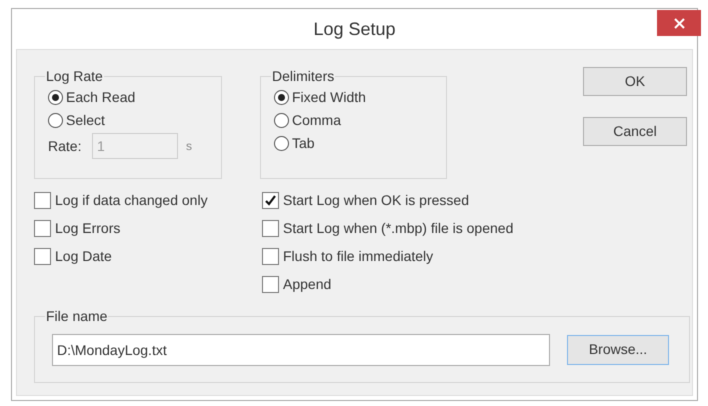  I want to click on rate-label: Rate:, so click(65, 146).